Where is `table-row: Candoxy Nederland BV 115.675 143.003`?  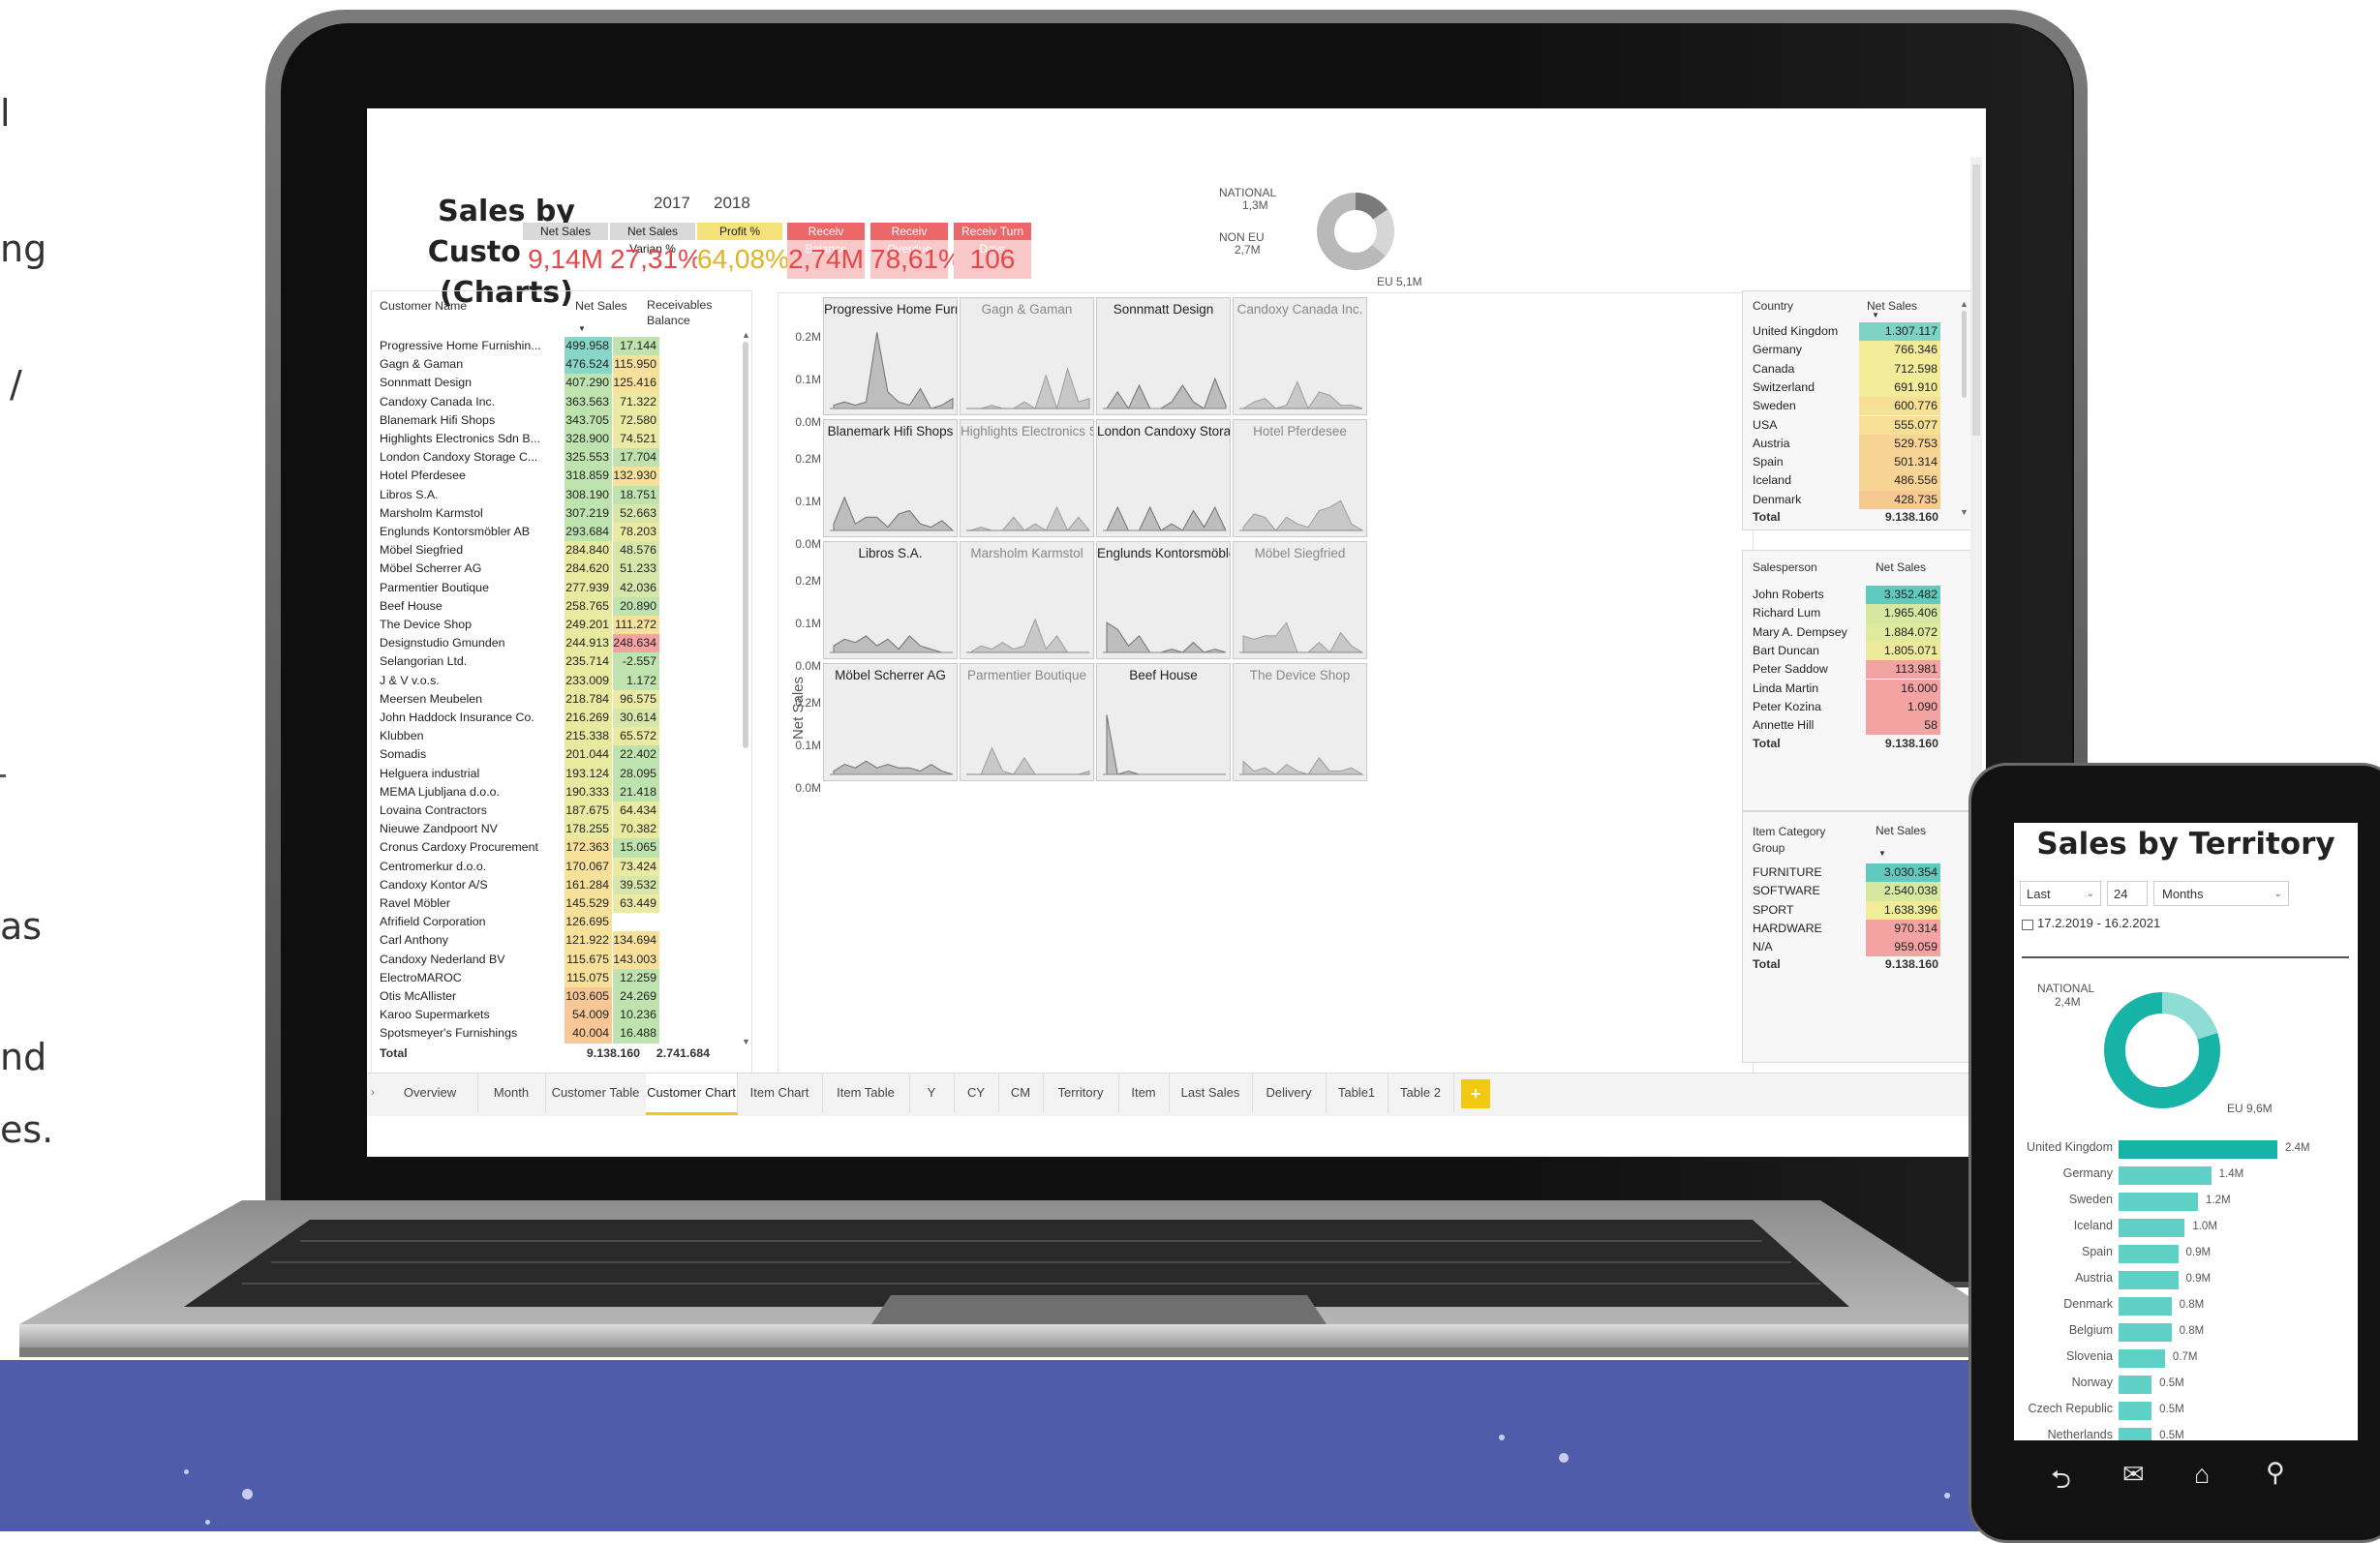
table-row: Candoxy Nederland BV 115.675 143.003 is located at coordinates (556, 959).